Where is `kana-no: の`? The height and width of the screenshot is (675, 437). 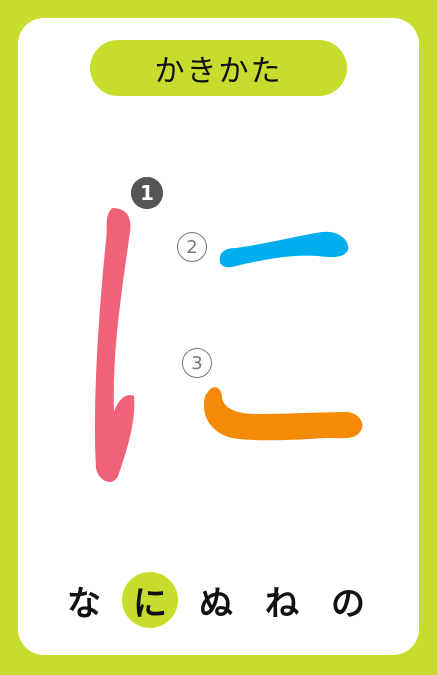 kana-no: の is located at coordinates (348, 600).